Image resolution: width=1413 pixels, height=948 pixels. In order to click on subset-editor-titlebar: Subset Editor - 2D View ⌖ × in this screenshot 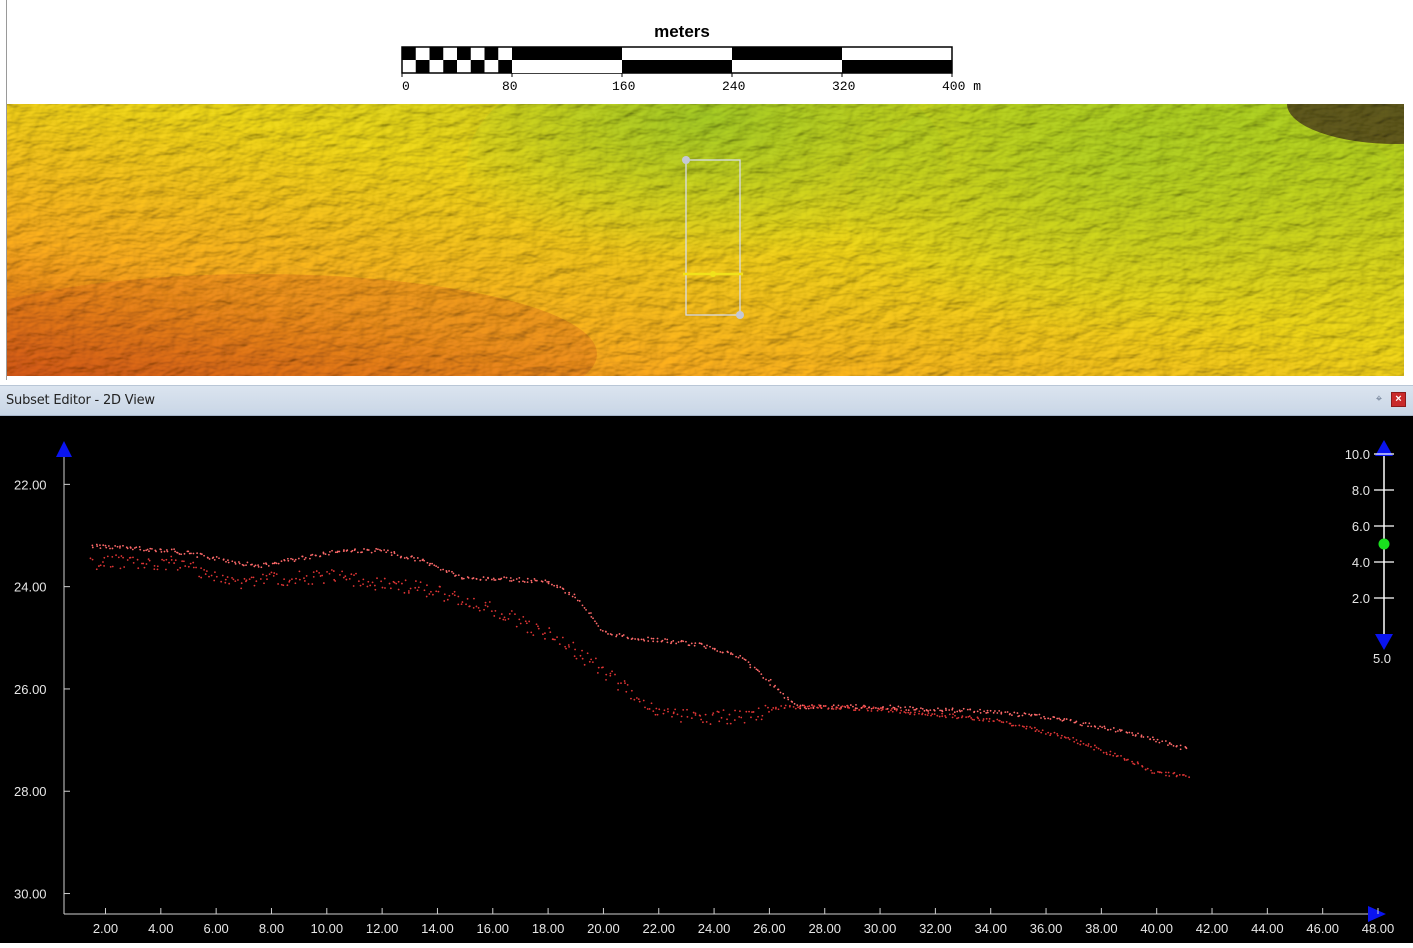, I will do `click(706, 400)`.